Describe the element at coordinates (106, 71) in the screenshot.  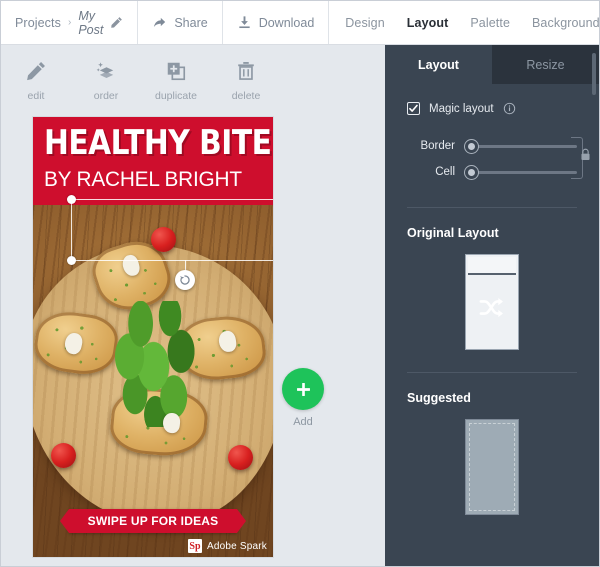
I see `layers-order-icon` at that location.